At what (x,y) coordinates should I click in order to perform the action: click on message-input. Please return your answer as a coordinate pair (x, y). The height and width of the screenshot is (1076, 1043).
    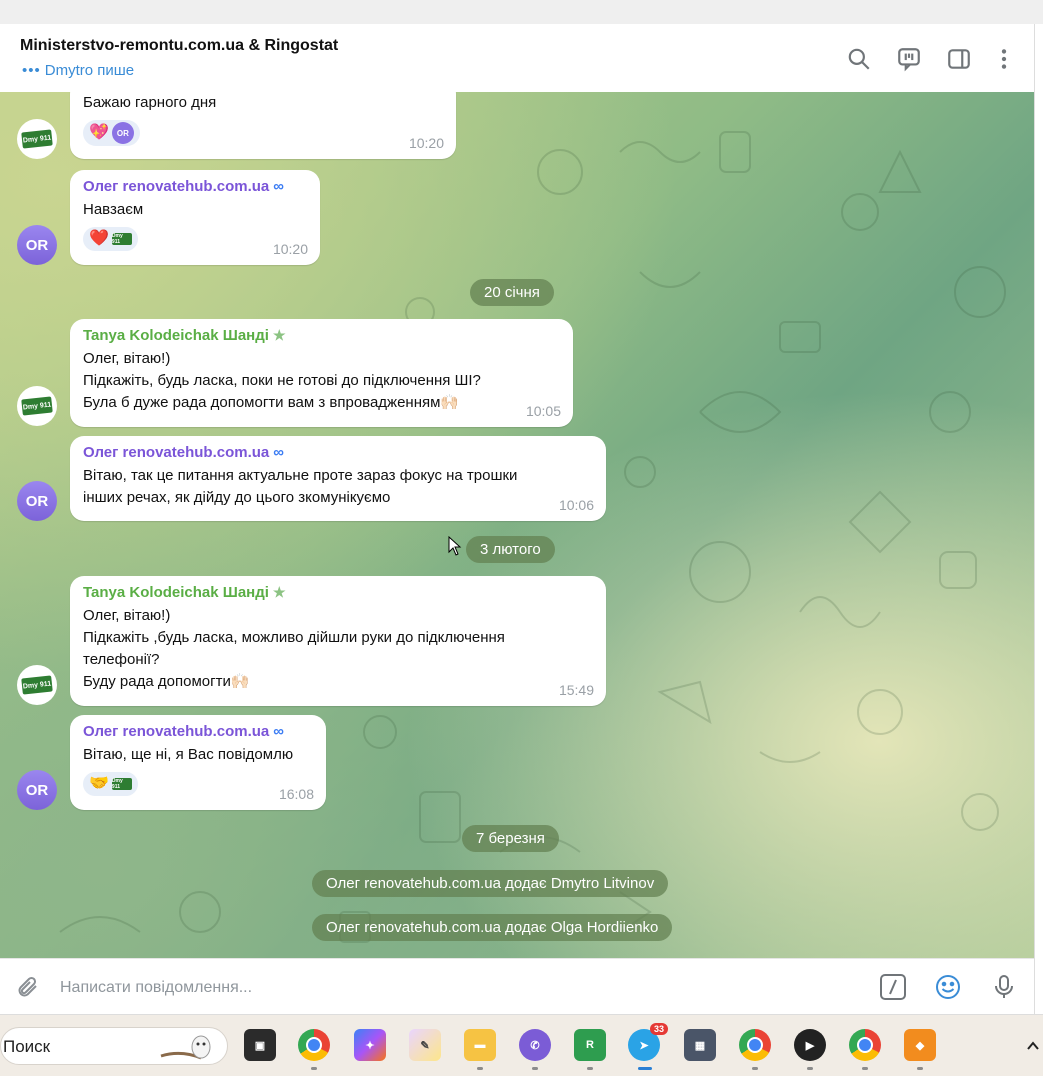
    Looking at the image, I should click on (450, 988).